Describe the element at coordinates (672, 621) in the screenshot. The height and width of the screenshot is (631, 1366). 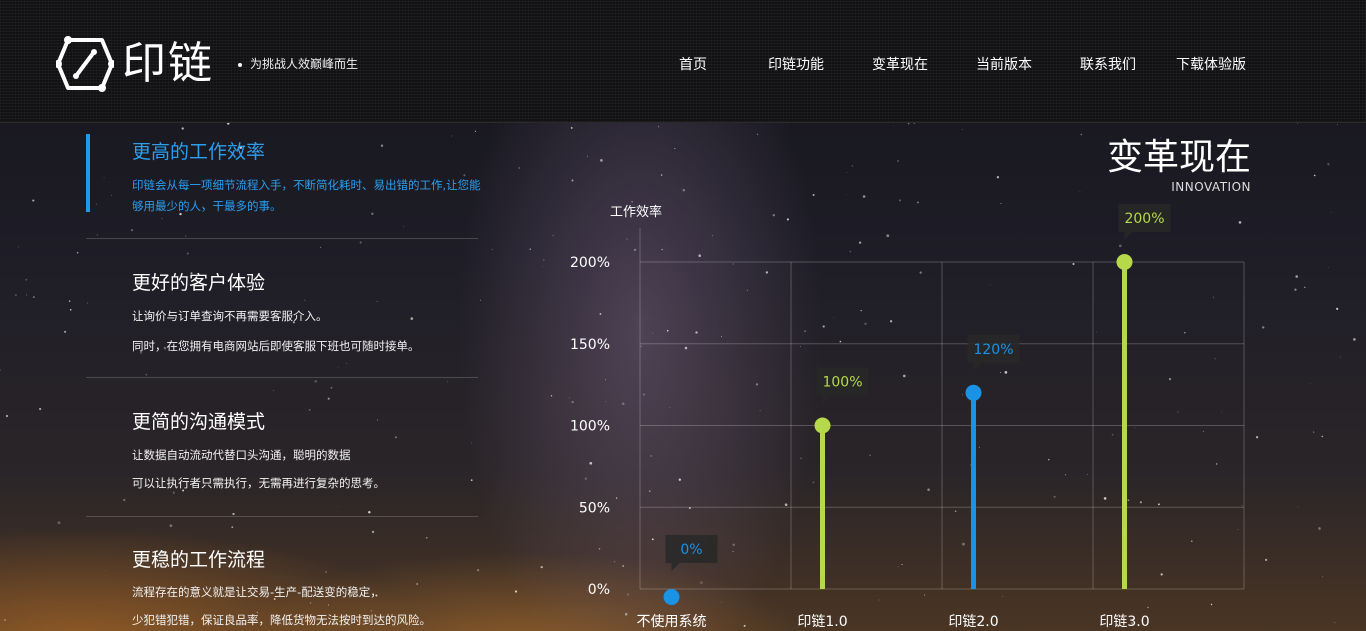
I see `x-tick-label: 不使用系统` at that location.